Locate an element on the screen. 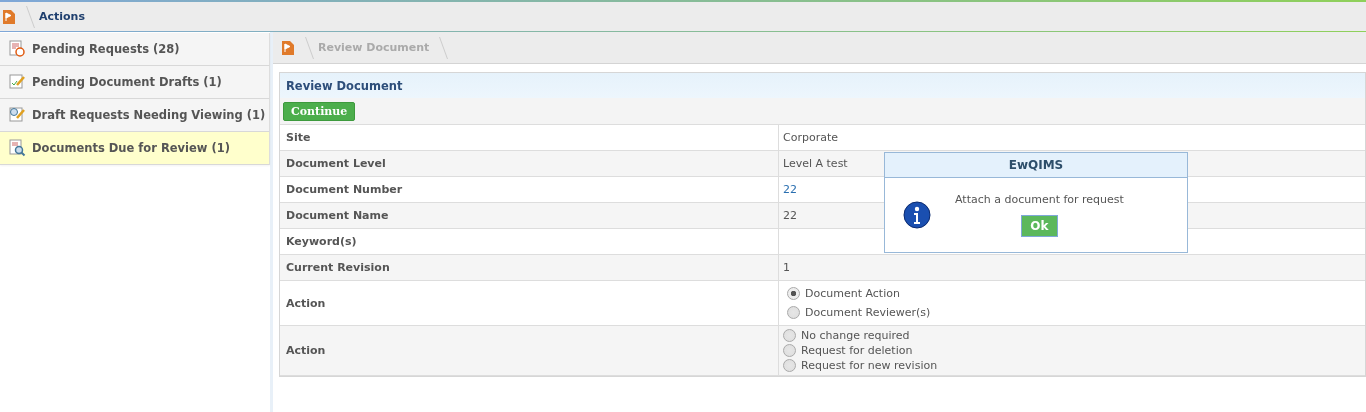 The width and height of the screenshot is (1366, 412). field-label: Site is located at coordinates (298, 137).